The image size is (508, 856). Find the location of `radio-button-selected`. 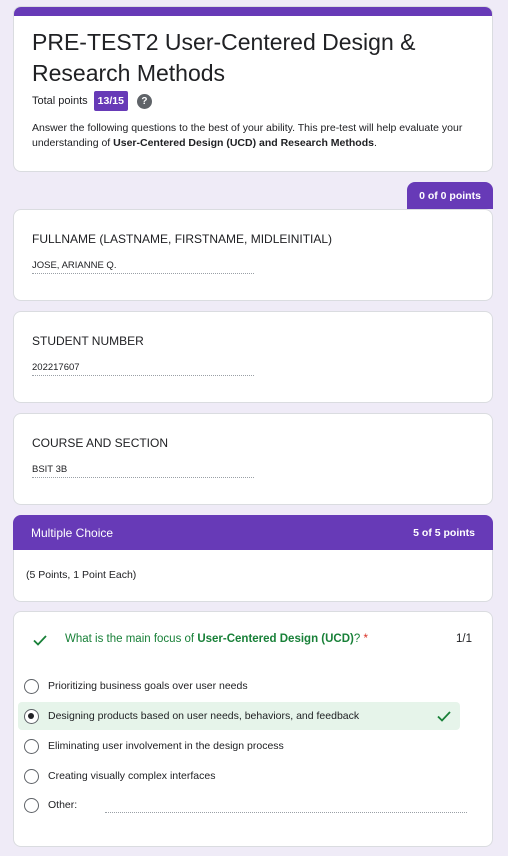

radio-button-selected is located at coordinates (31, 716).